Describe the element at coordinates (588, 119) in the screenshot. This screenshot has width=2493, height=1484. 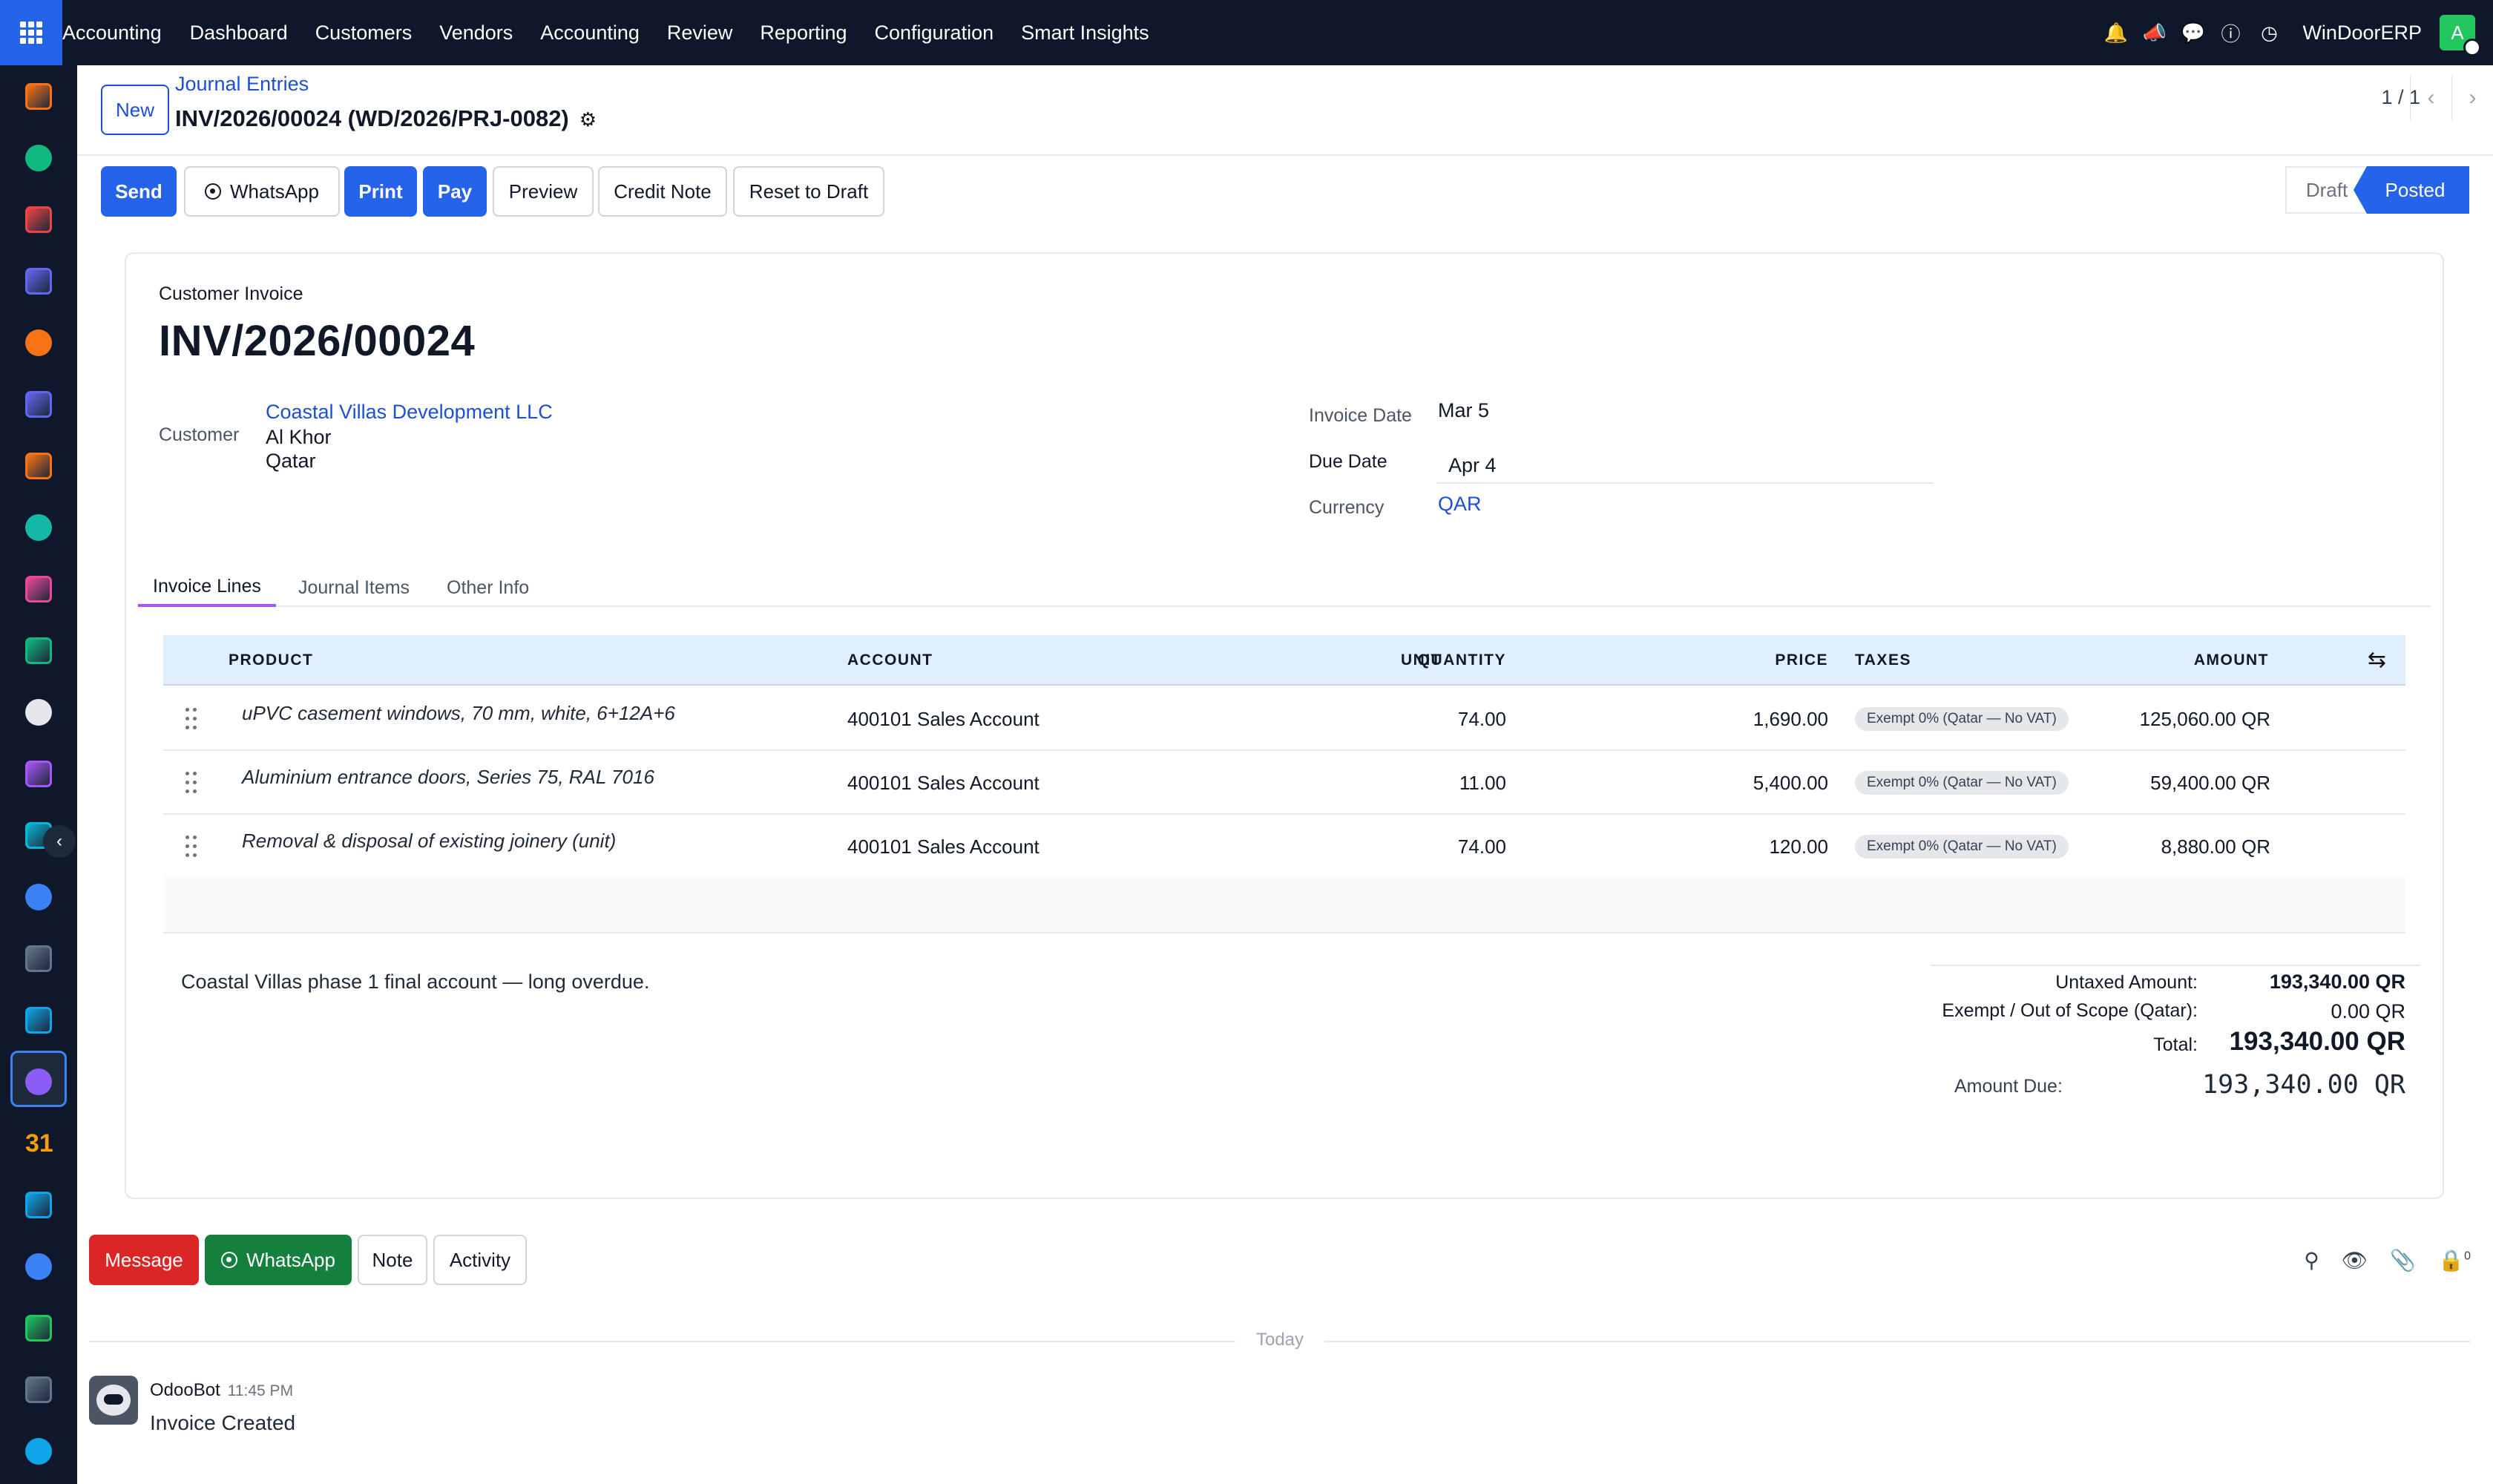
I see `gear-icon: ⚙` at that location.